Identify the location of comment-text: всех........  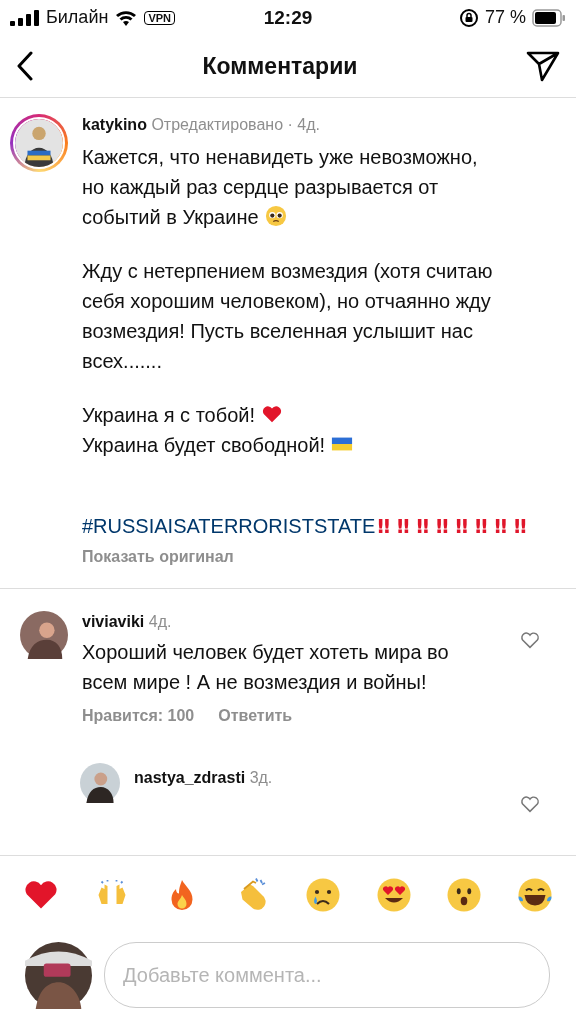
(122, 361).